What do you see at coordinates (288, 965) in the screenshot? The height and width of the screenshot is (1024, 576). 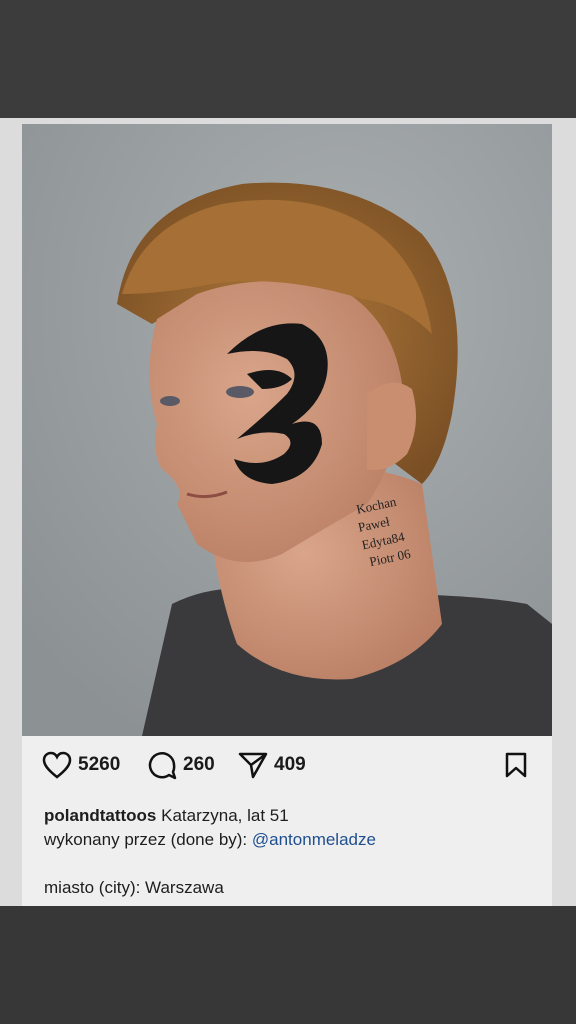 I see `story-bottom-bar` at bounding box center [288, 965].